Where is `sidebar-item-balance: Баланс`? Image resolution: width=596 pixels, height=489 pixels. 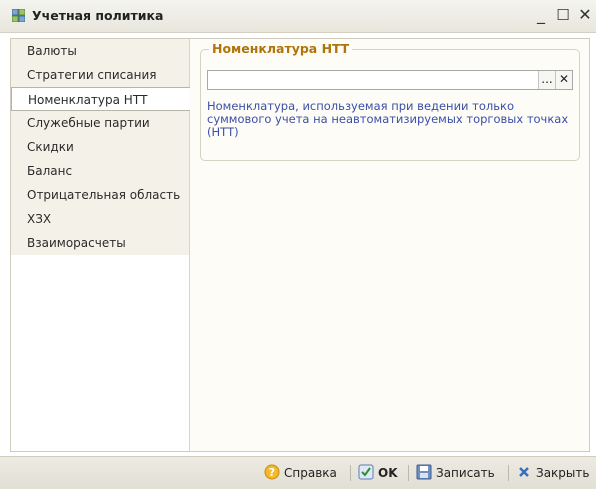
sidebar-item-balance: Баланс is located at coordinates (100, 171).